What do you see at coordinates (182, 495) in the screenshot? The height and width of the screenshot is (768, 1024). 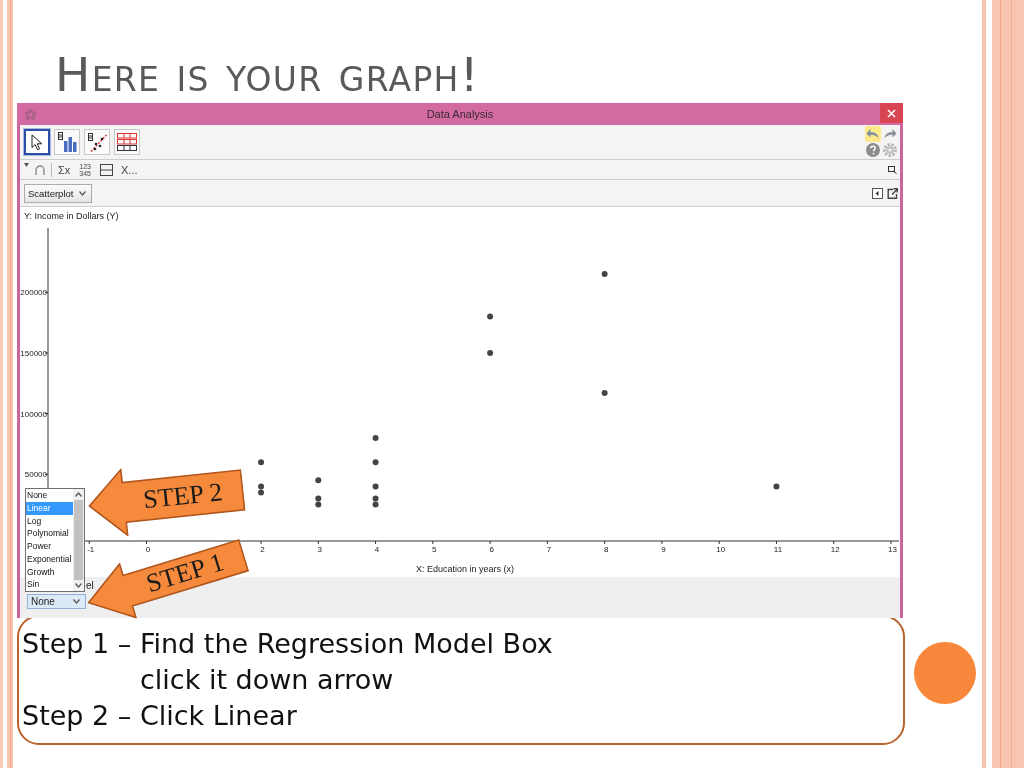 I see `step-label: STEP 2` at bounding box center [182, 495].